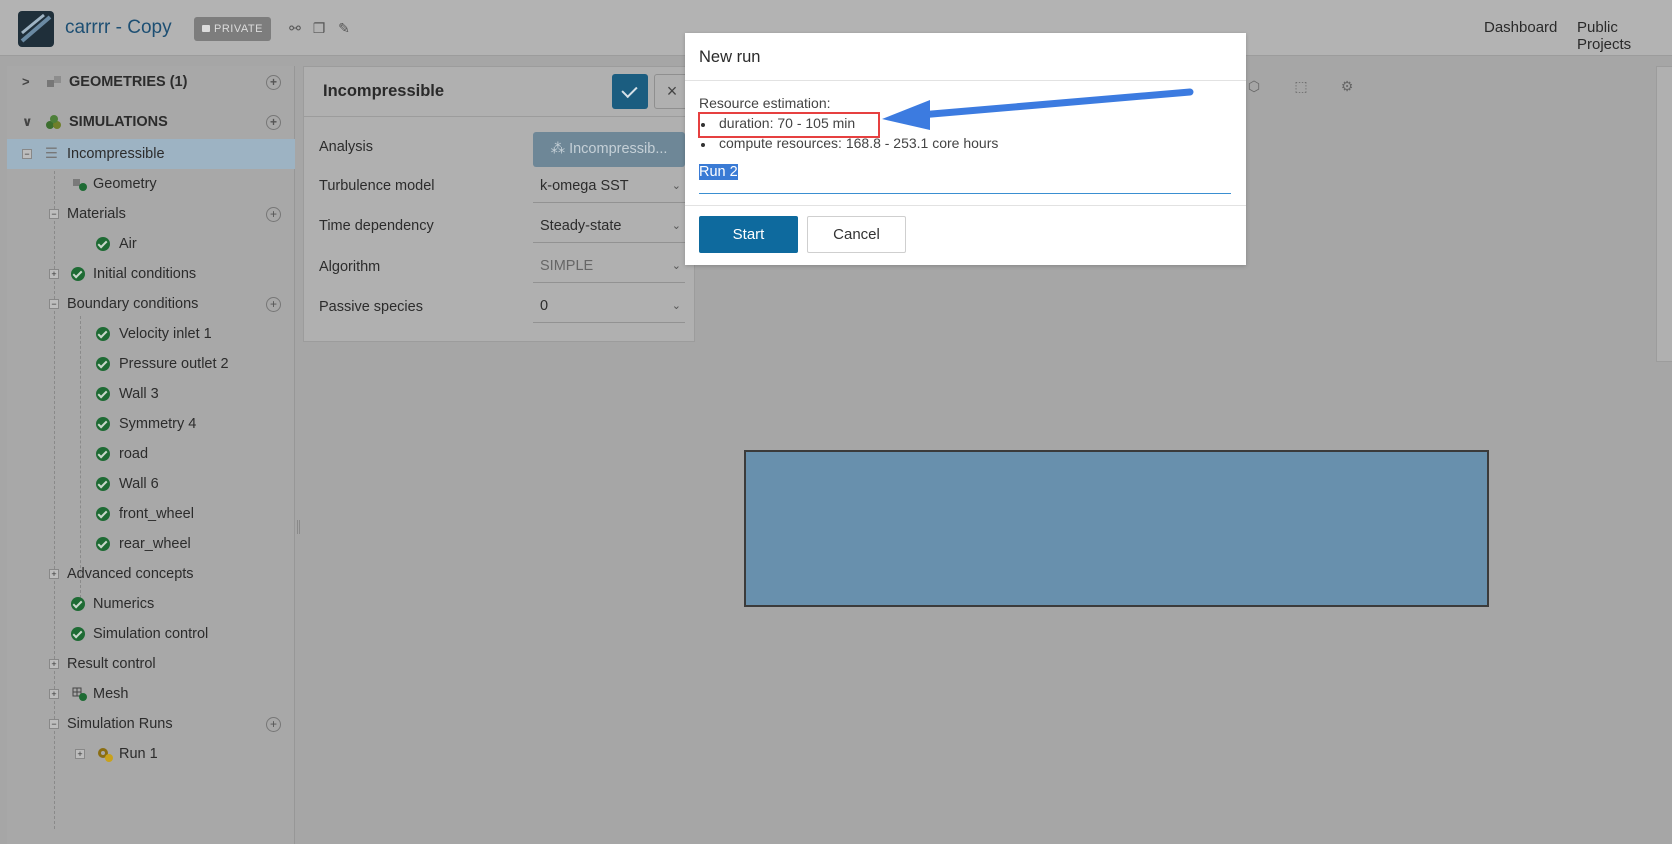 Image resolution: width=1672 pixels, height=844 pixels. Describe the element at coordinates (79, 694) in the screenshot. I see `mesh-check-icon` at that location.